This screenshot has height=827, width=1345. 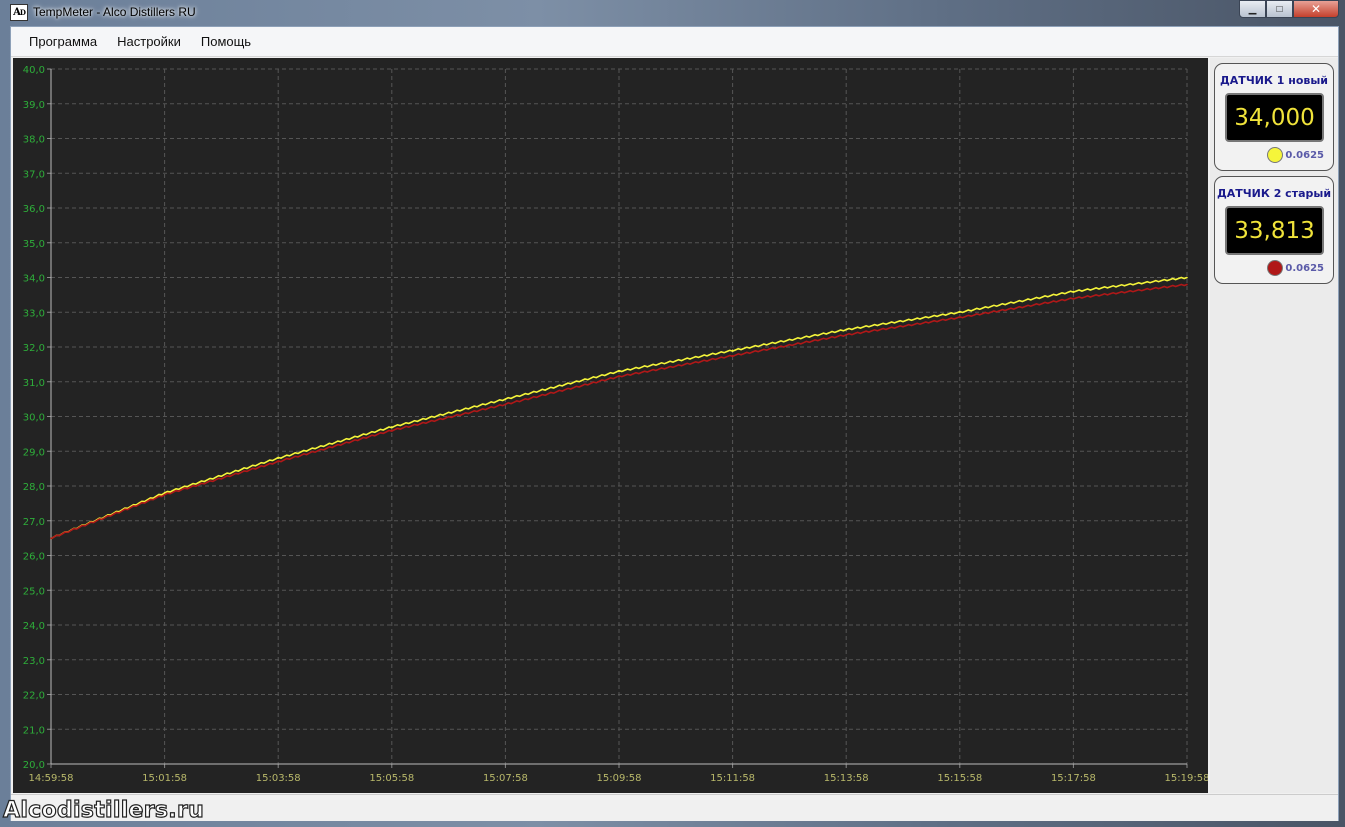 What do you see at coordinates (114, 12) in the screenshot?
I see `window-title: TempMeter - Alco Distillers RU` at bounding box center [114, 12].